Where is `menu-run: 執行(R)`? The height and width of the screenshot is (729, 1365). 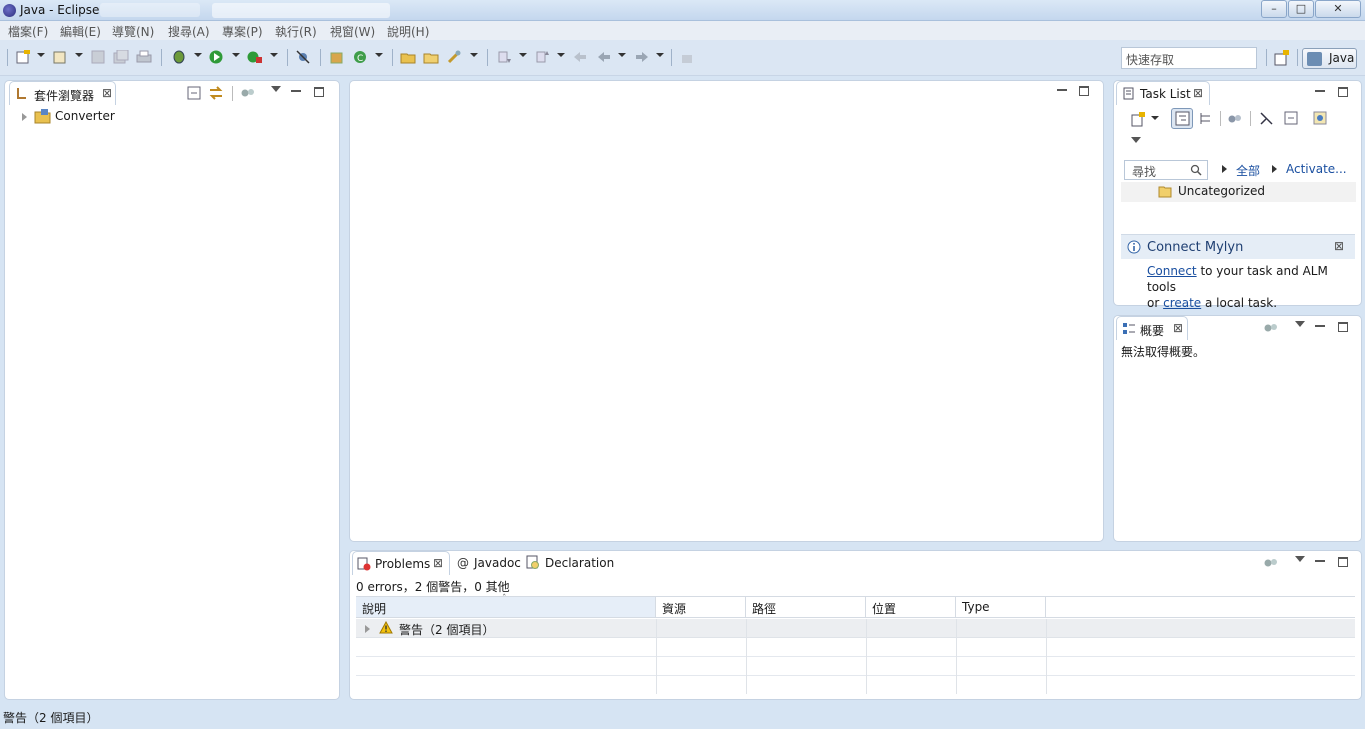
menu-run: 執行(R) is located at coordinates (296, 31).